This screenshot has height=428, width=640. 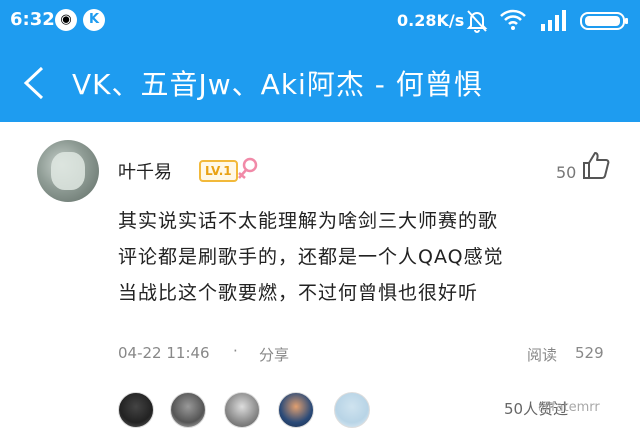 What do you see at coordinates (32, 19) in the screenshot?
I see `status-time: 6:32` at bounding box center [32, 19].